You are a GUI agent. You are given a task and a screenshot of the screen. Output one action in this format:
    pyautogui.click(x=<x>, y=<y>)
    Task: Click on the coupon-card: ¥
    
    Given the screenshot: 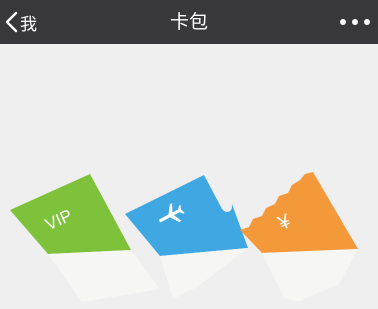 What is the action you would take?
    pyautogui.click(x=299, y=236)
    